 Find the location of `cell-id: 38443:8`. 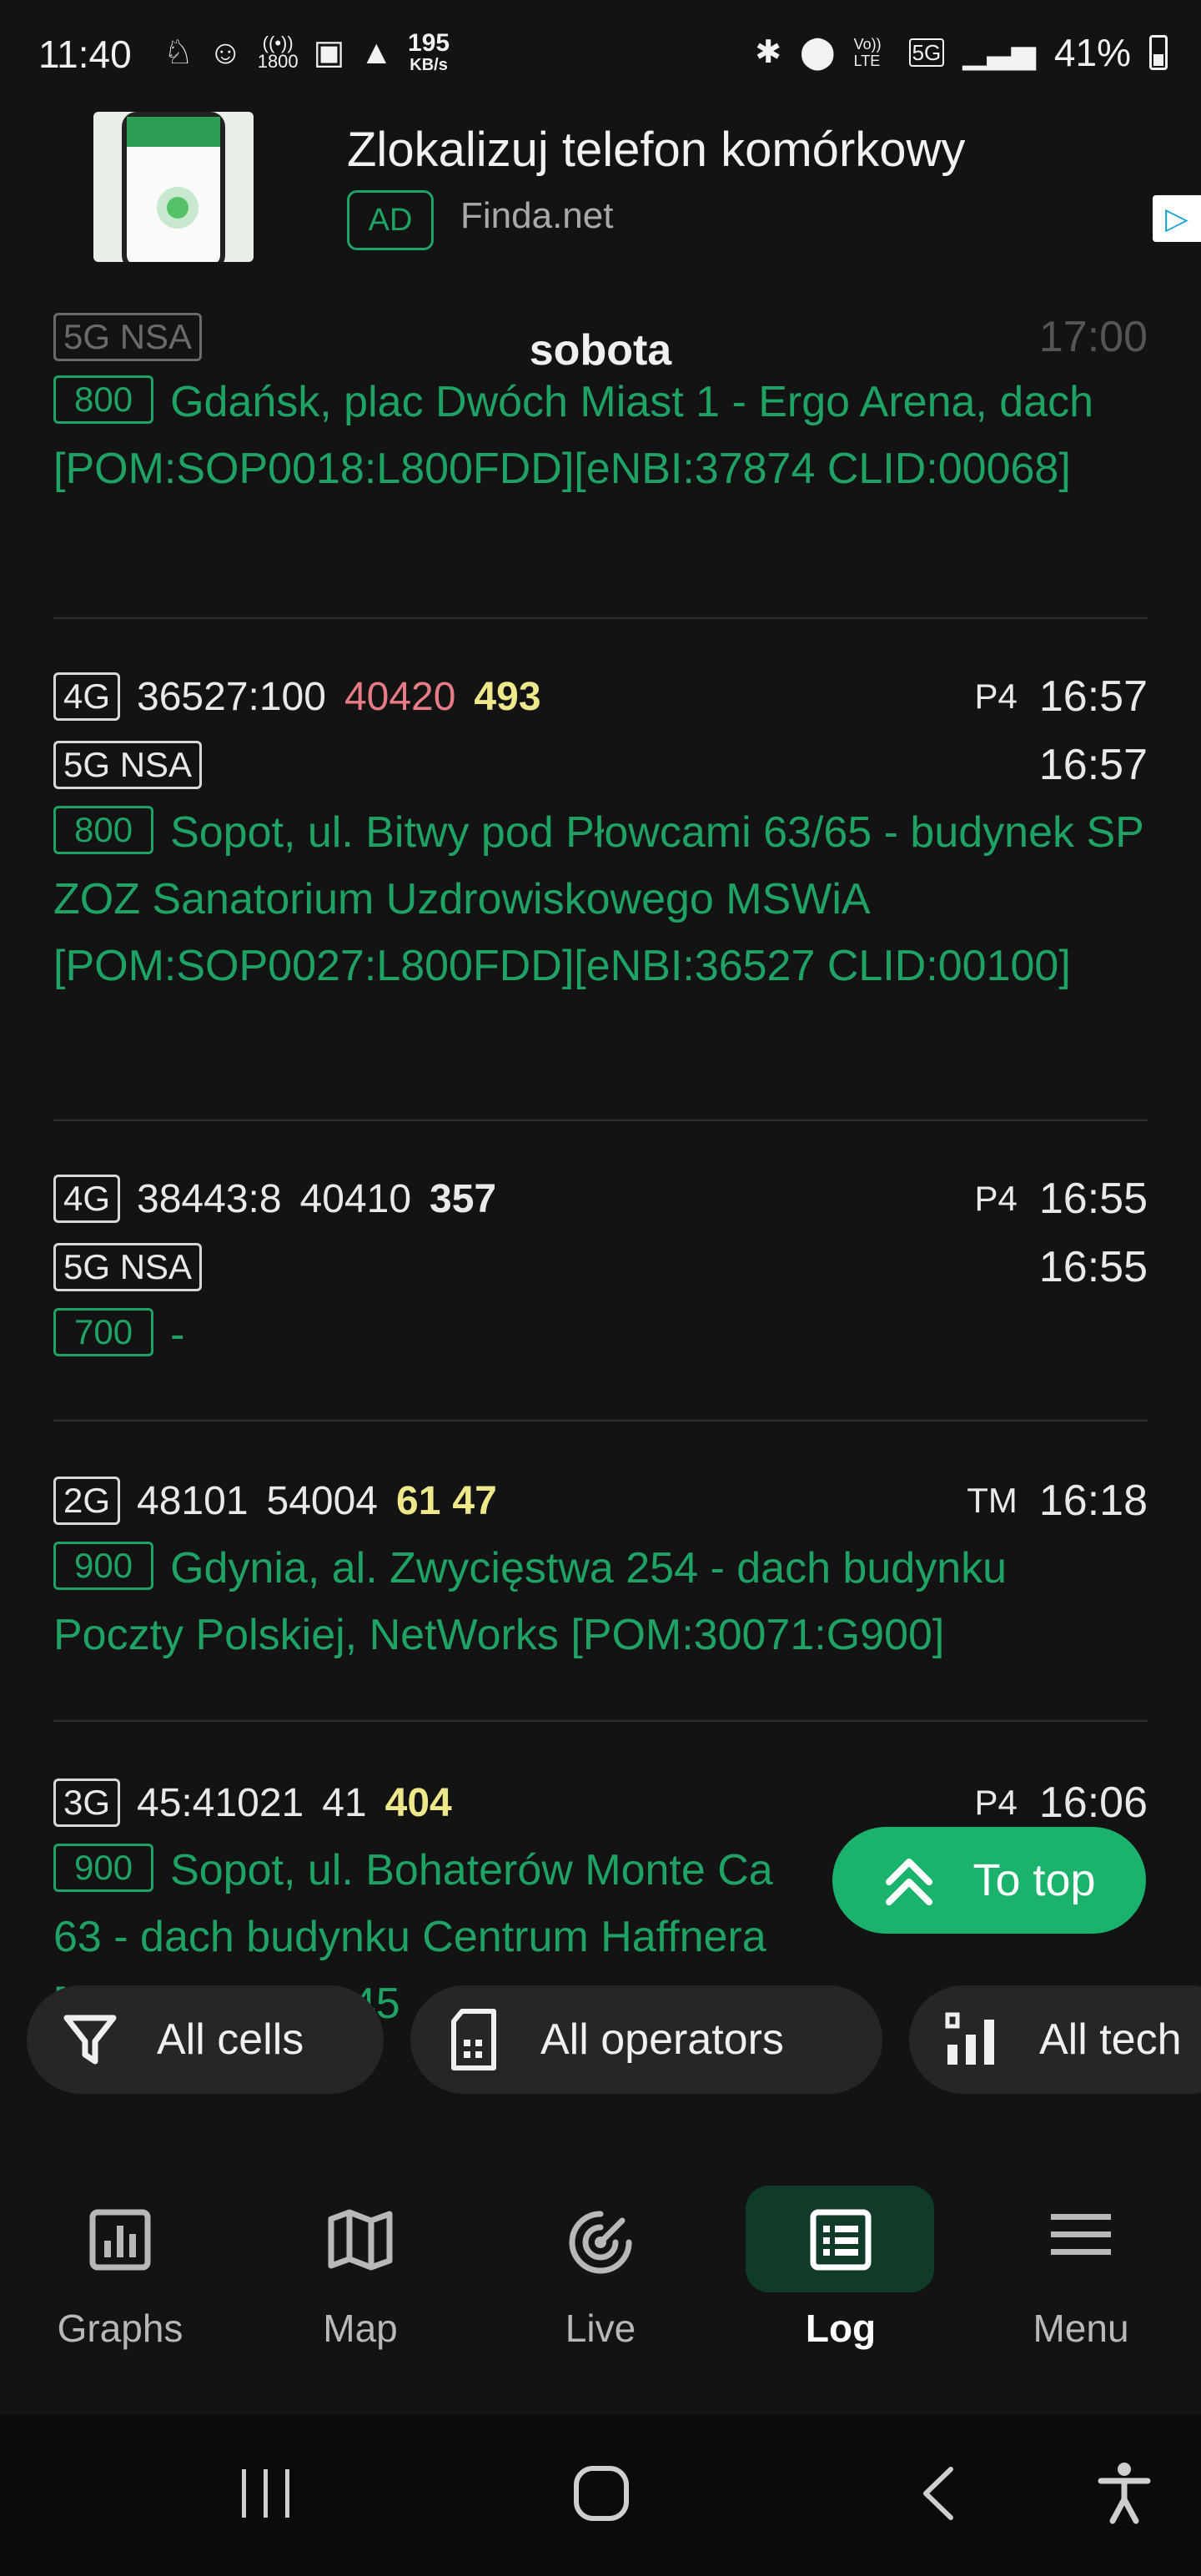

cell-id: 38443:8 is located at coordinates (210, 1198).